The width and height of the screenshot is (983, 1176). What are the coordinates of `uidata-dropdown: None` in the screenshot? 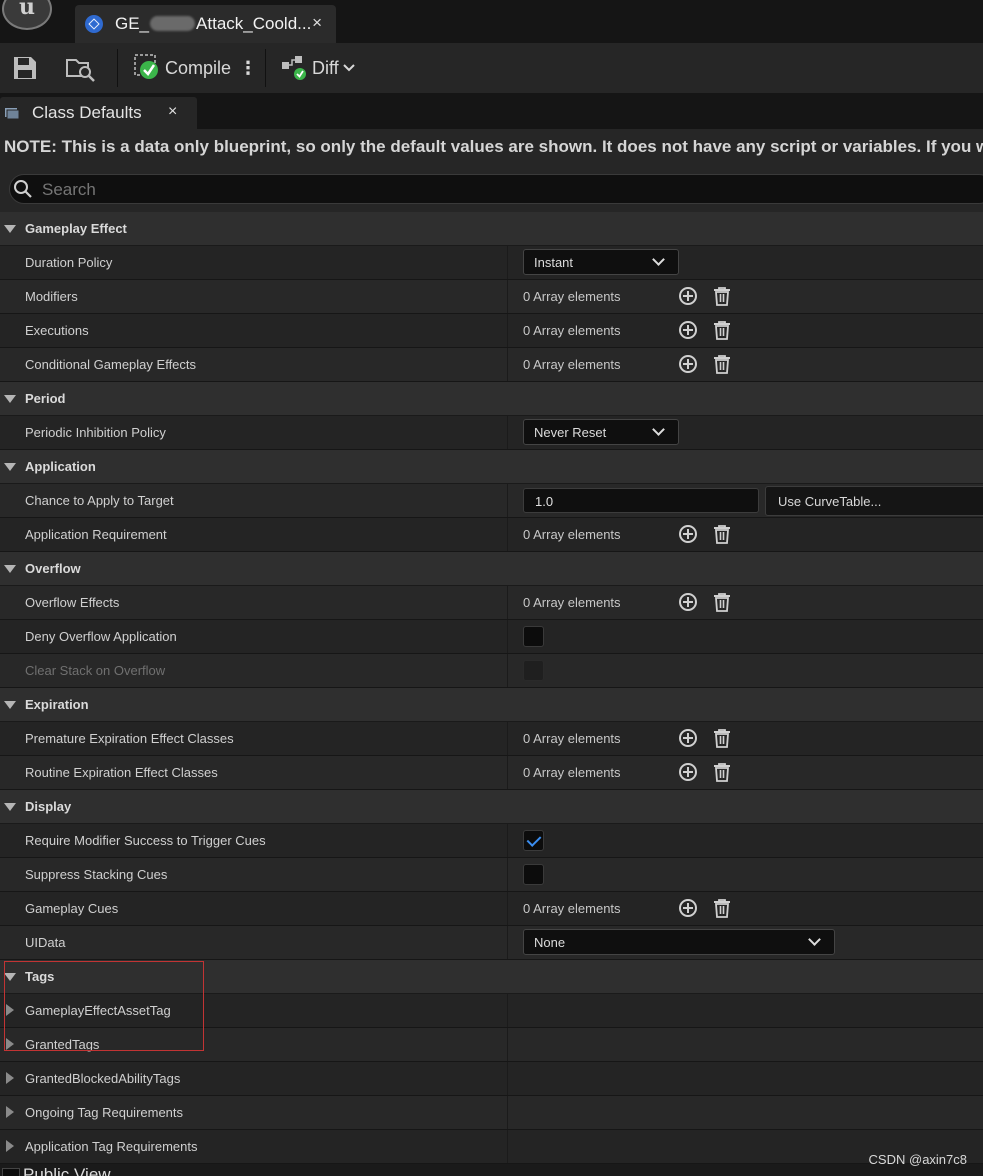 It's located at (679, 942).